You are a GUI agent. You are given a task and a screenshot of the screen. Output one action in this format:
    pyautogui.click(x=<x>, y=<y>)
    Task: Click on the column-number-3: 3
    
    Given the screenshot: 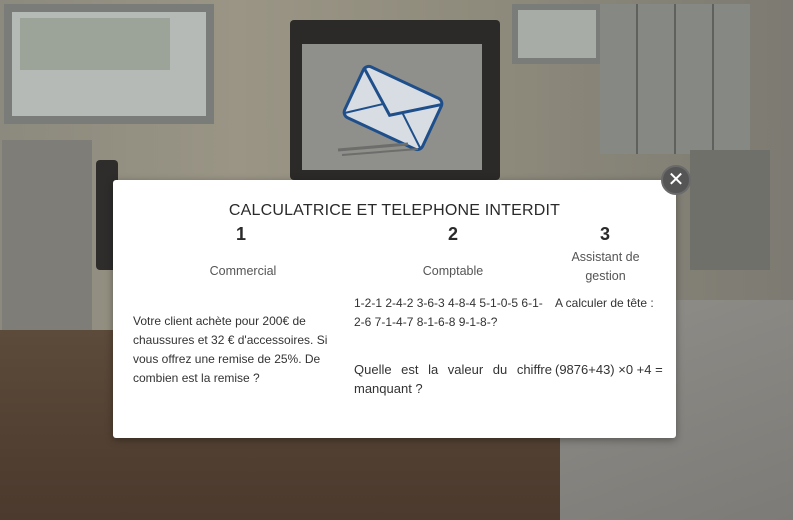 What is the action you would take?
    pyautogui.click(x=605, y=234)
    